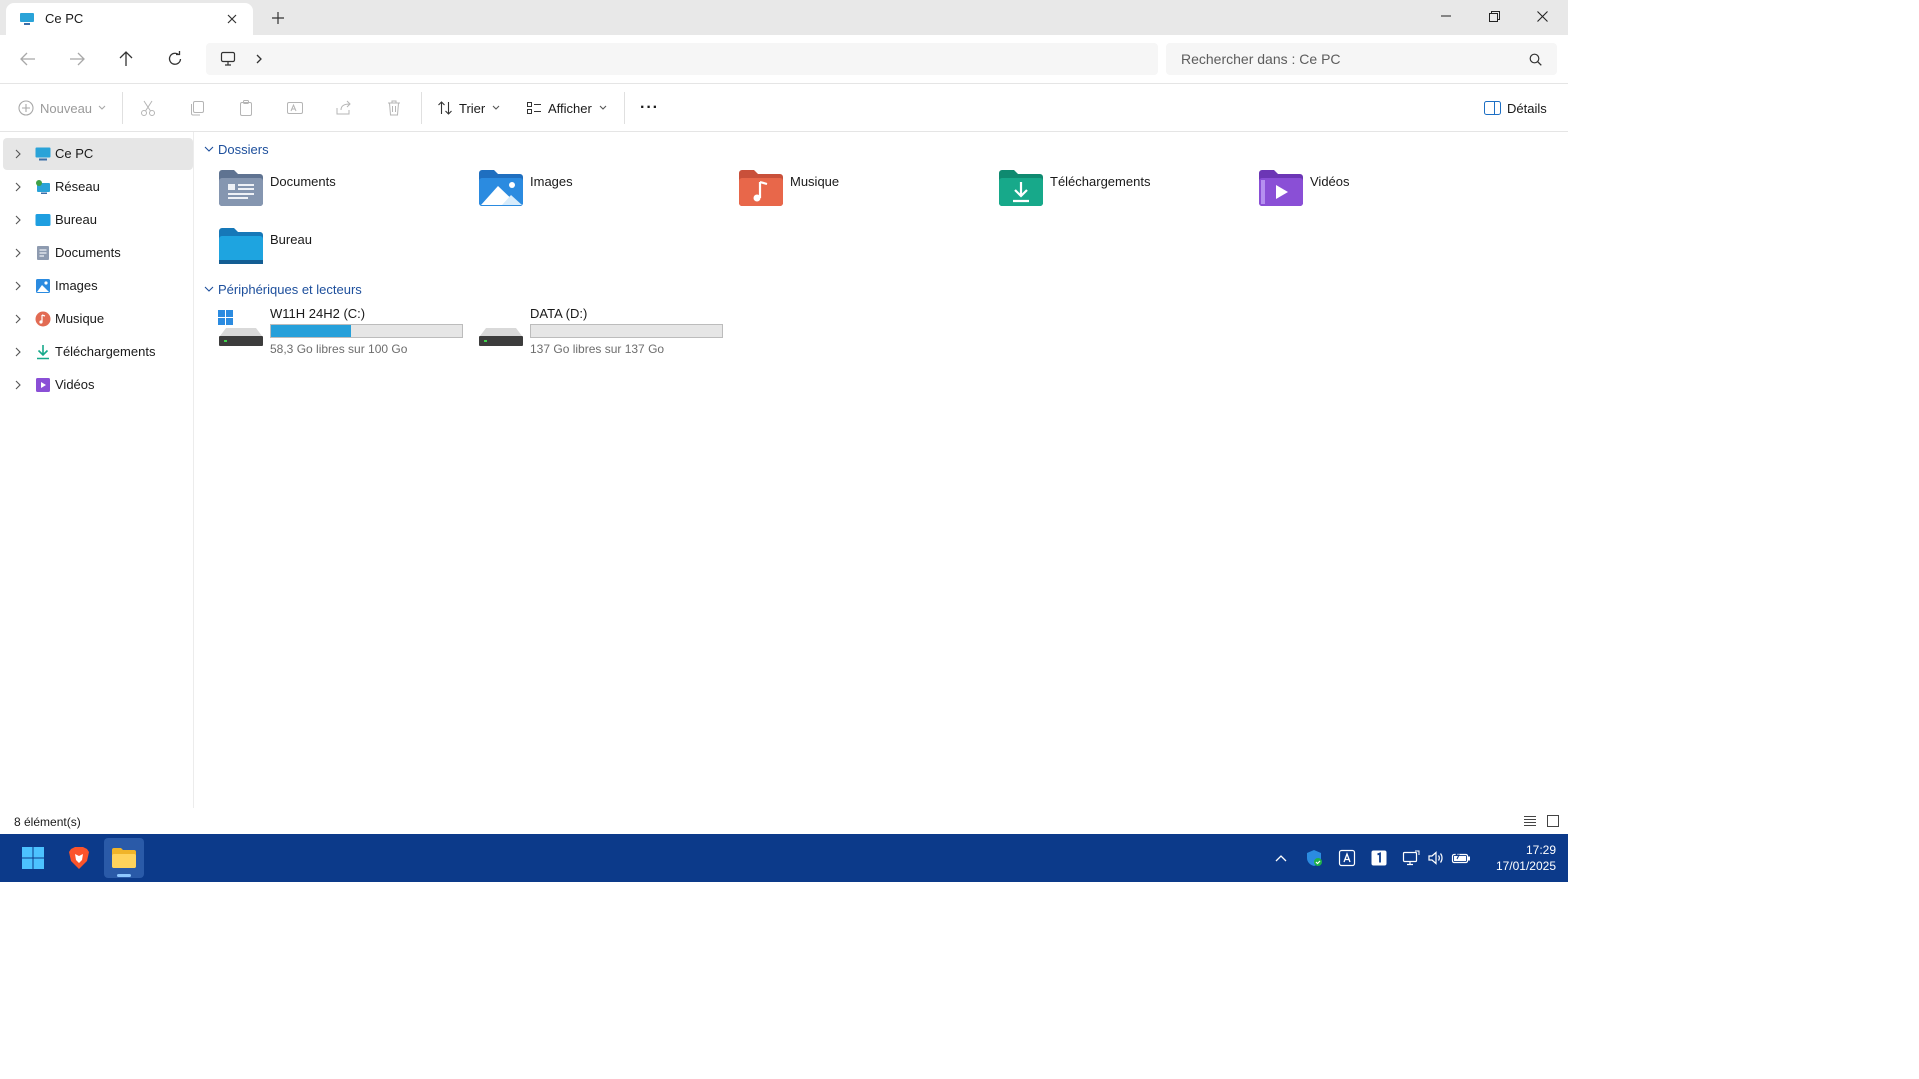 Image resolution: width=1919 pixels, height=1079 pixels. Describe the element at coordinates (1446, 16) in the screenshot. I see `minimize-button` at that location.